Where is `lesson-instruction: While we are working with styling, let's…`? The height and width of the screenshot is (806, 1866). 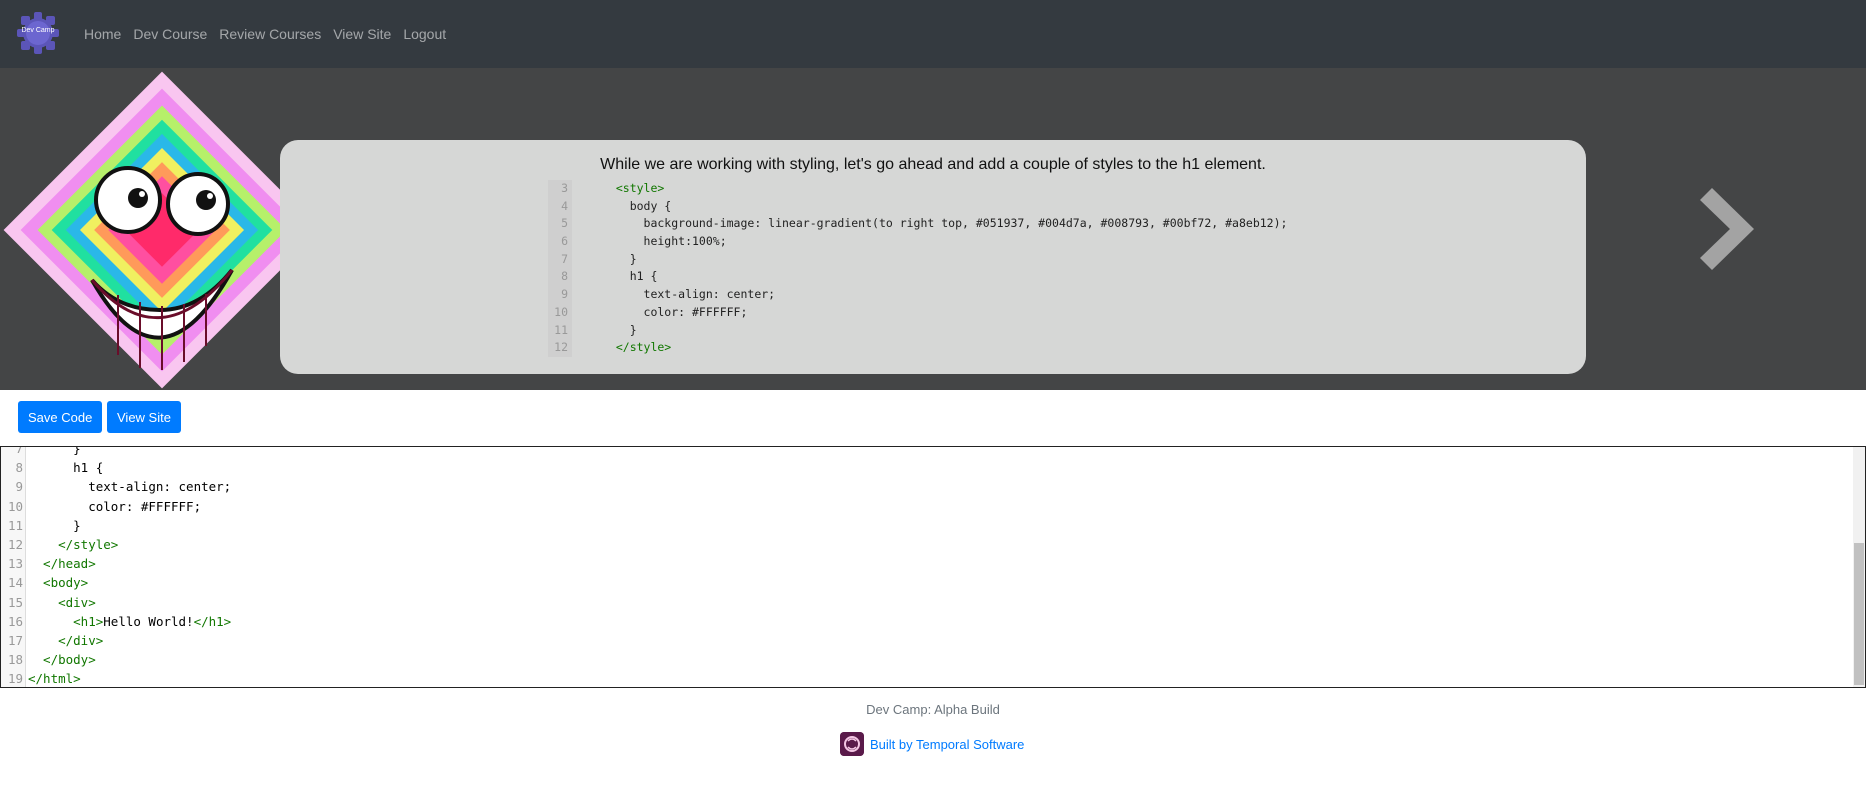
lesson-instruction: While we are working with styling, let's… is located at coordinates (933, 164).